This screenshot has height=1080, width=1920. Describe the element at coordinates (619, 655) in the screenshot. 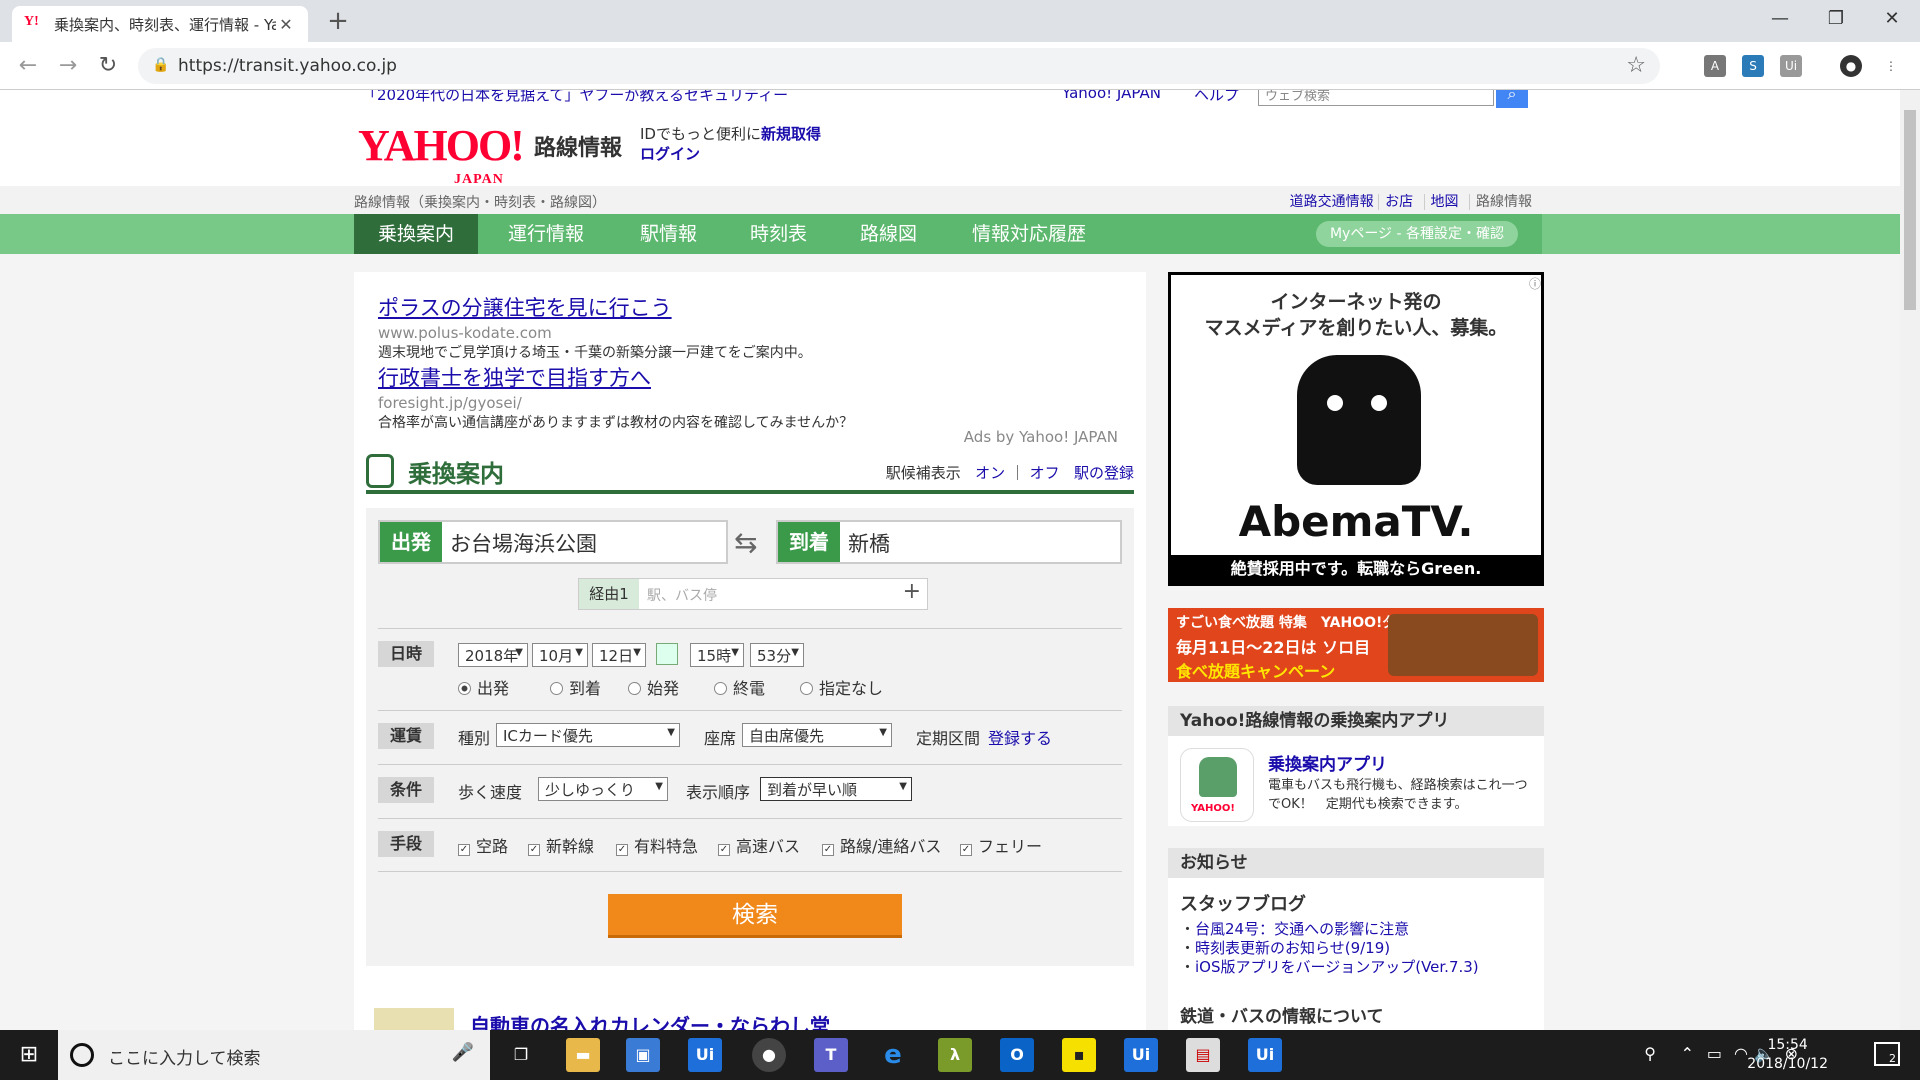

I see `day-select: 12日` at that location.